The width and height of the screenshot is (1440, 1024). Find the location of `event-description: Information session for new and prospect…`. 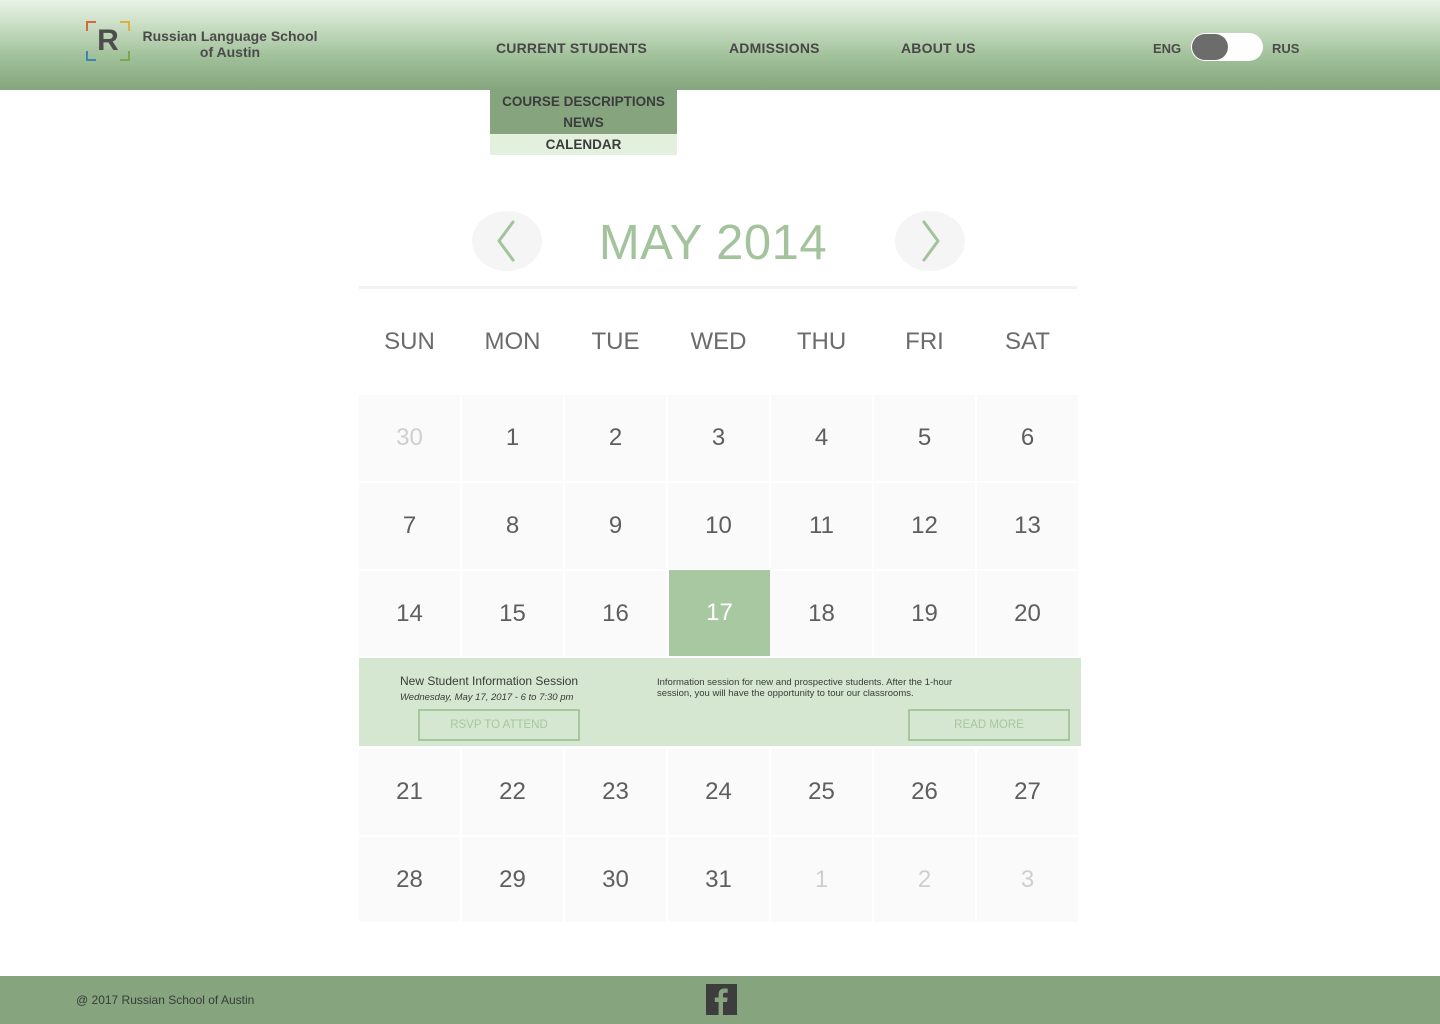

event-description: Information session for new and prospect… is located at coordinates (805, 688).